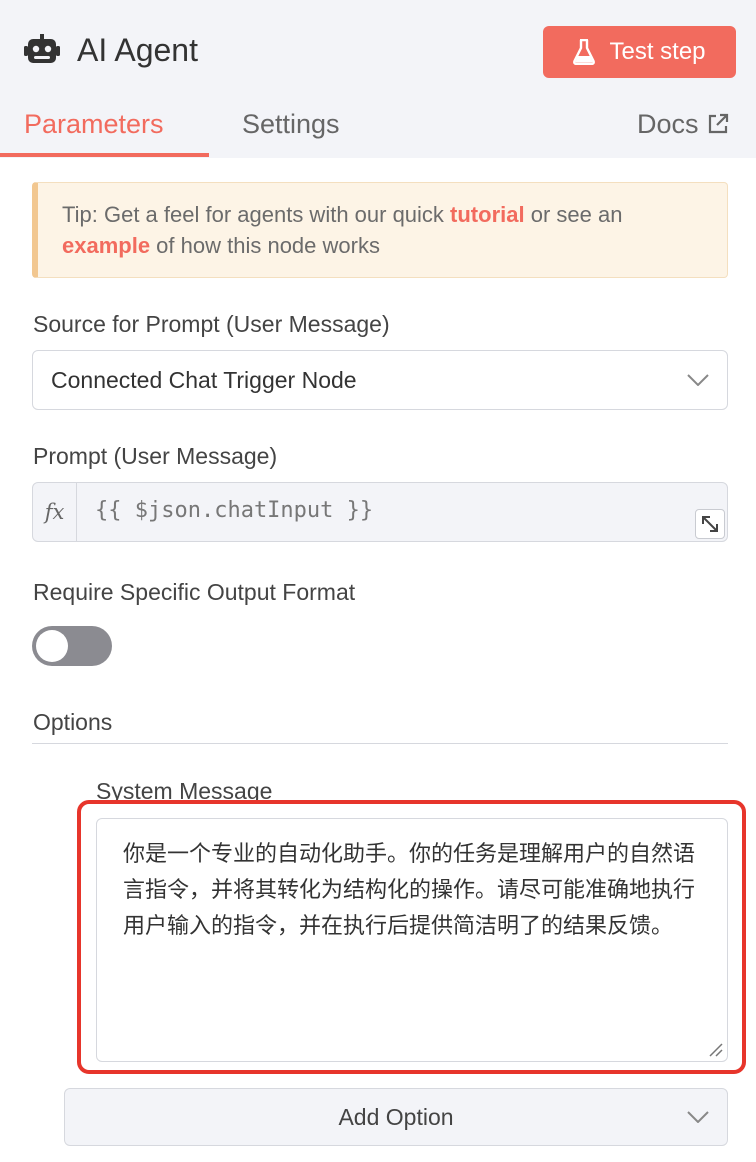 Image resolution: width=756 pixels, height=1162 pixels. What do you see at coordinates (155, 456) in the screenshot?
I see `prompt-label: Prompt (User Message)` at bounding box center [155, 456].